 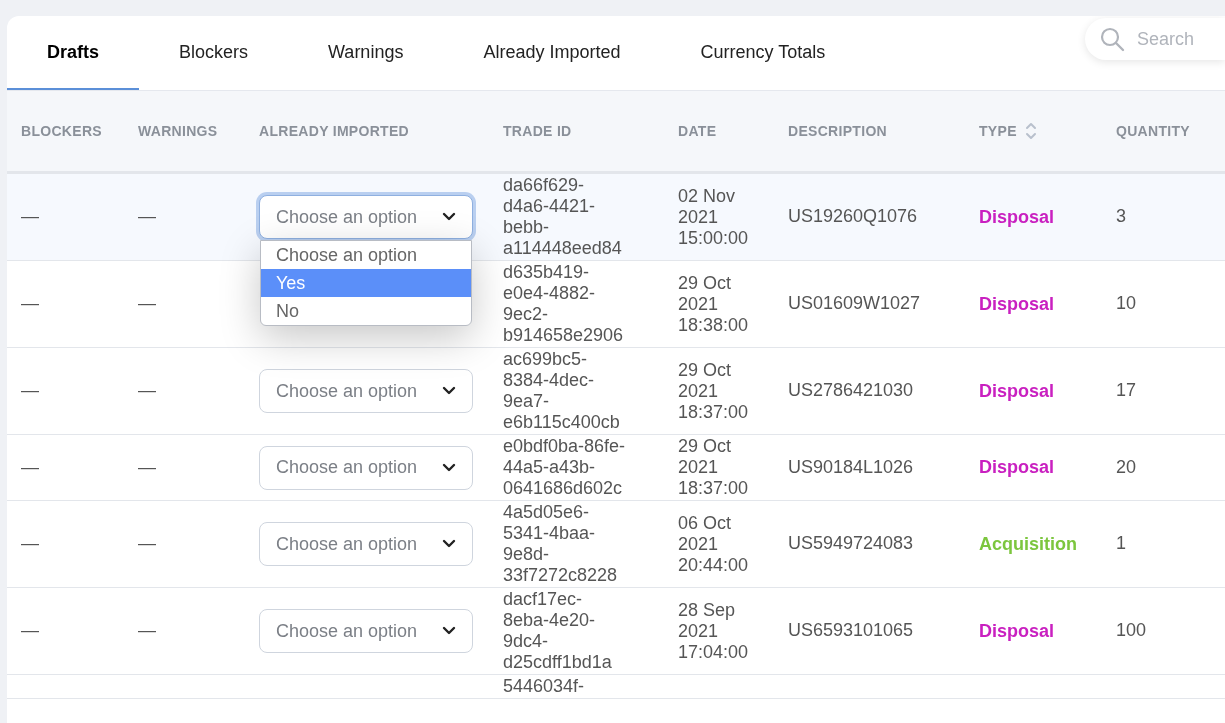 What do you see at coordinates (763, 53) in the screenshot?
I see `tab: Currency Totals` at bounding box center [763, 53].